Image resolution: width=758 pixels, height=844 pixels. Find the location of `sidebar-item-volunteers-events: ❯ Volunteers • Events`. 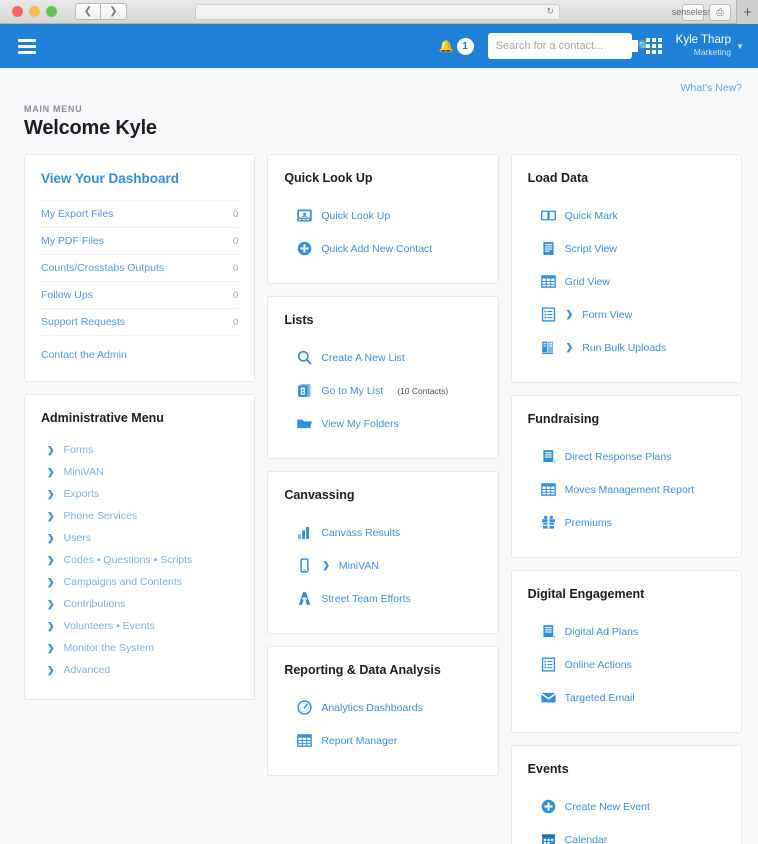

sidebar-item-volunteers-events: ❯ Volunteers • Events is located at coordinates (139, 626).